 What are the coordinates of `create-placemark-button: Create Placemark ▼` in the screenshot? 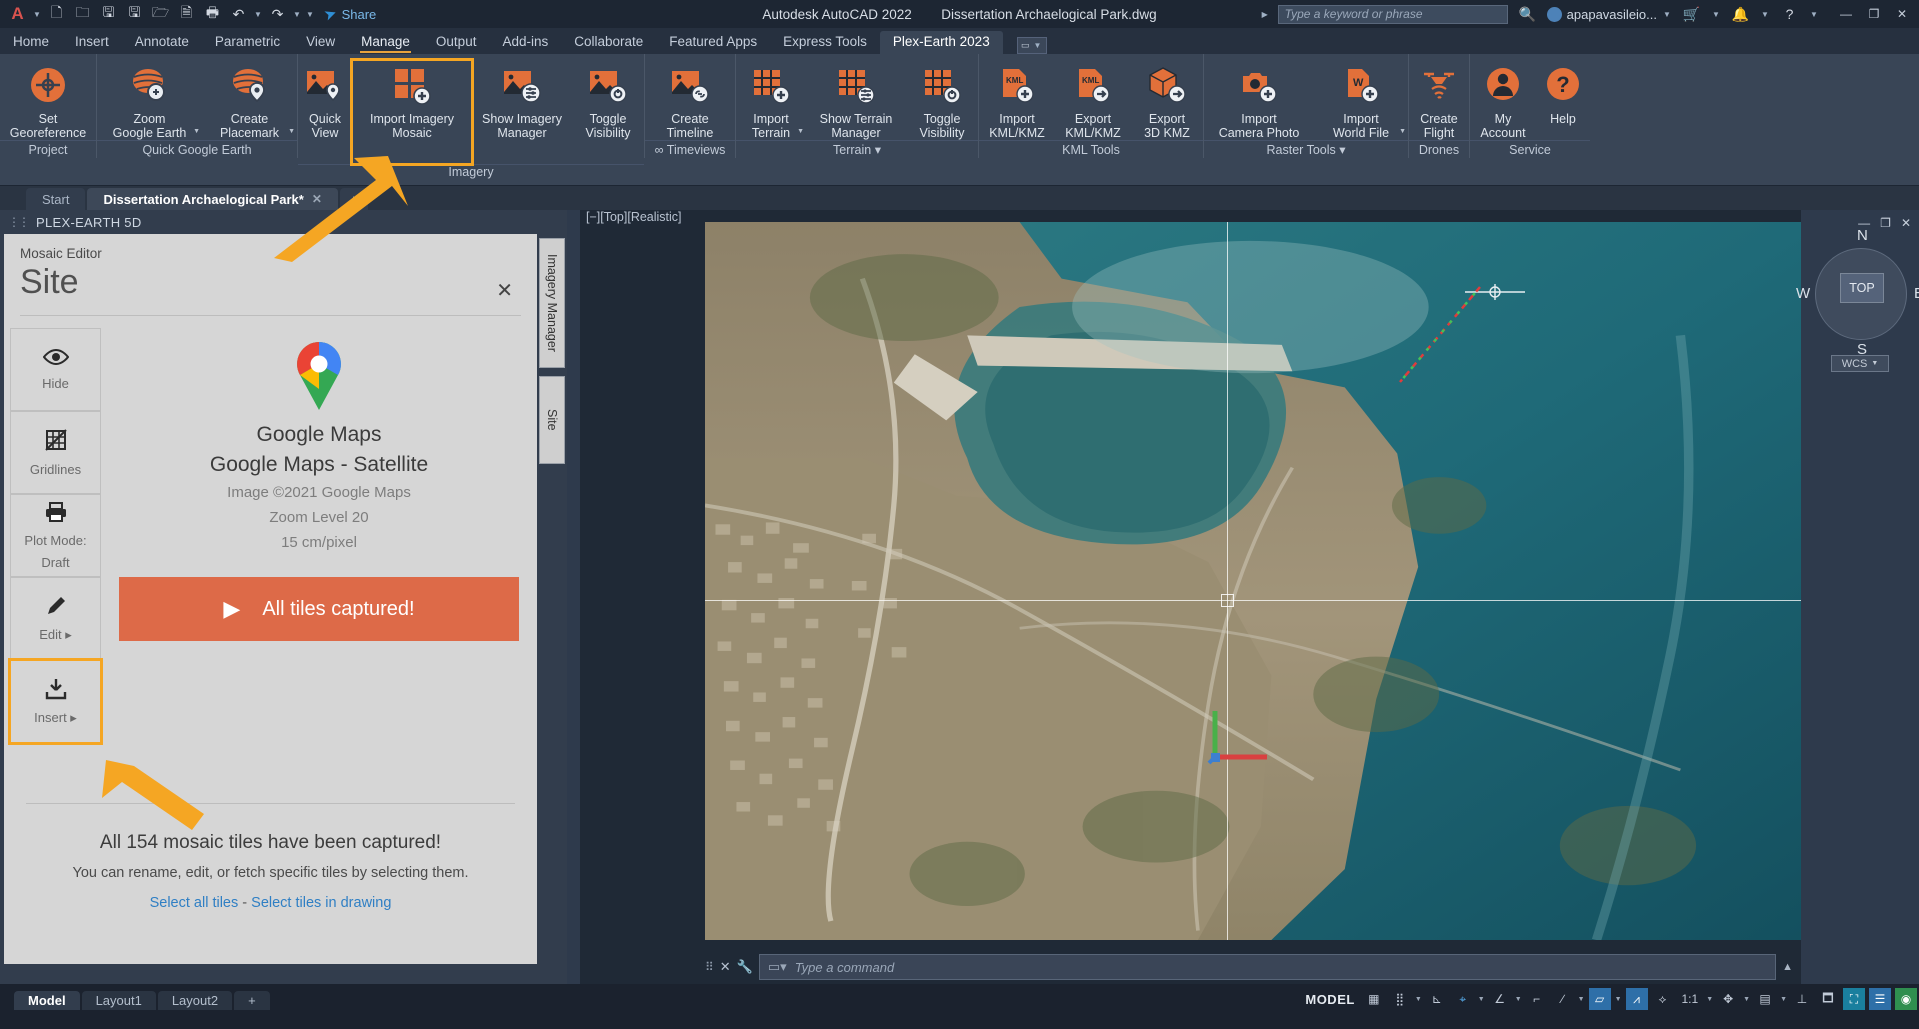 It's located at (249, 100).